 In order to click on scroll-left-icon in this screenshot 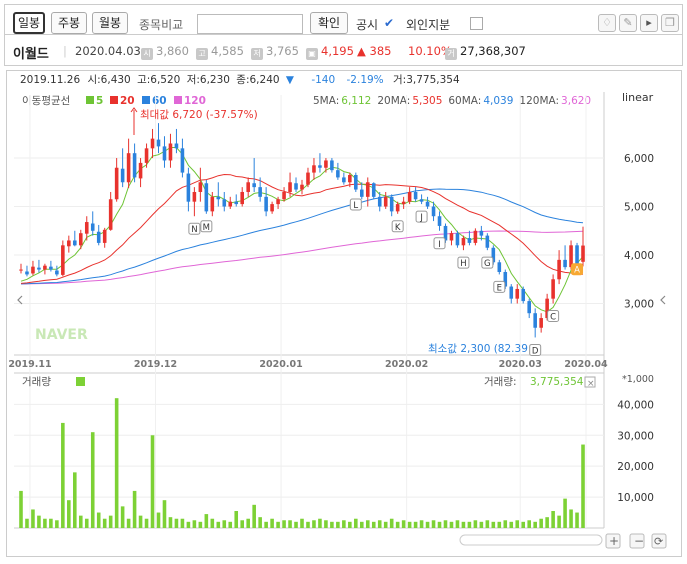, I will do `click(20, 300)`.